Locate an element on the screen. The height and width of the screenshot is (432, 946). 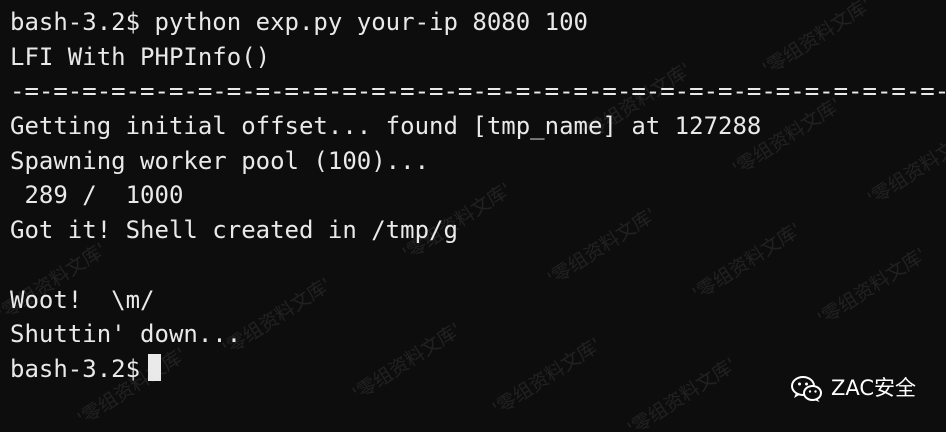
output-line: LFI With PHPInfo() is located at coordinates (140, 56).